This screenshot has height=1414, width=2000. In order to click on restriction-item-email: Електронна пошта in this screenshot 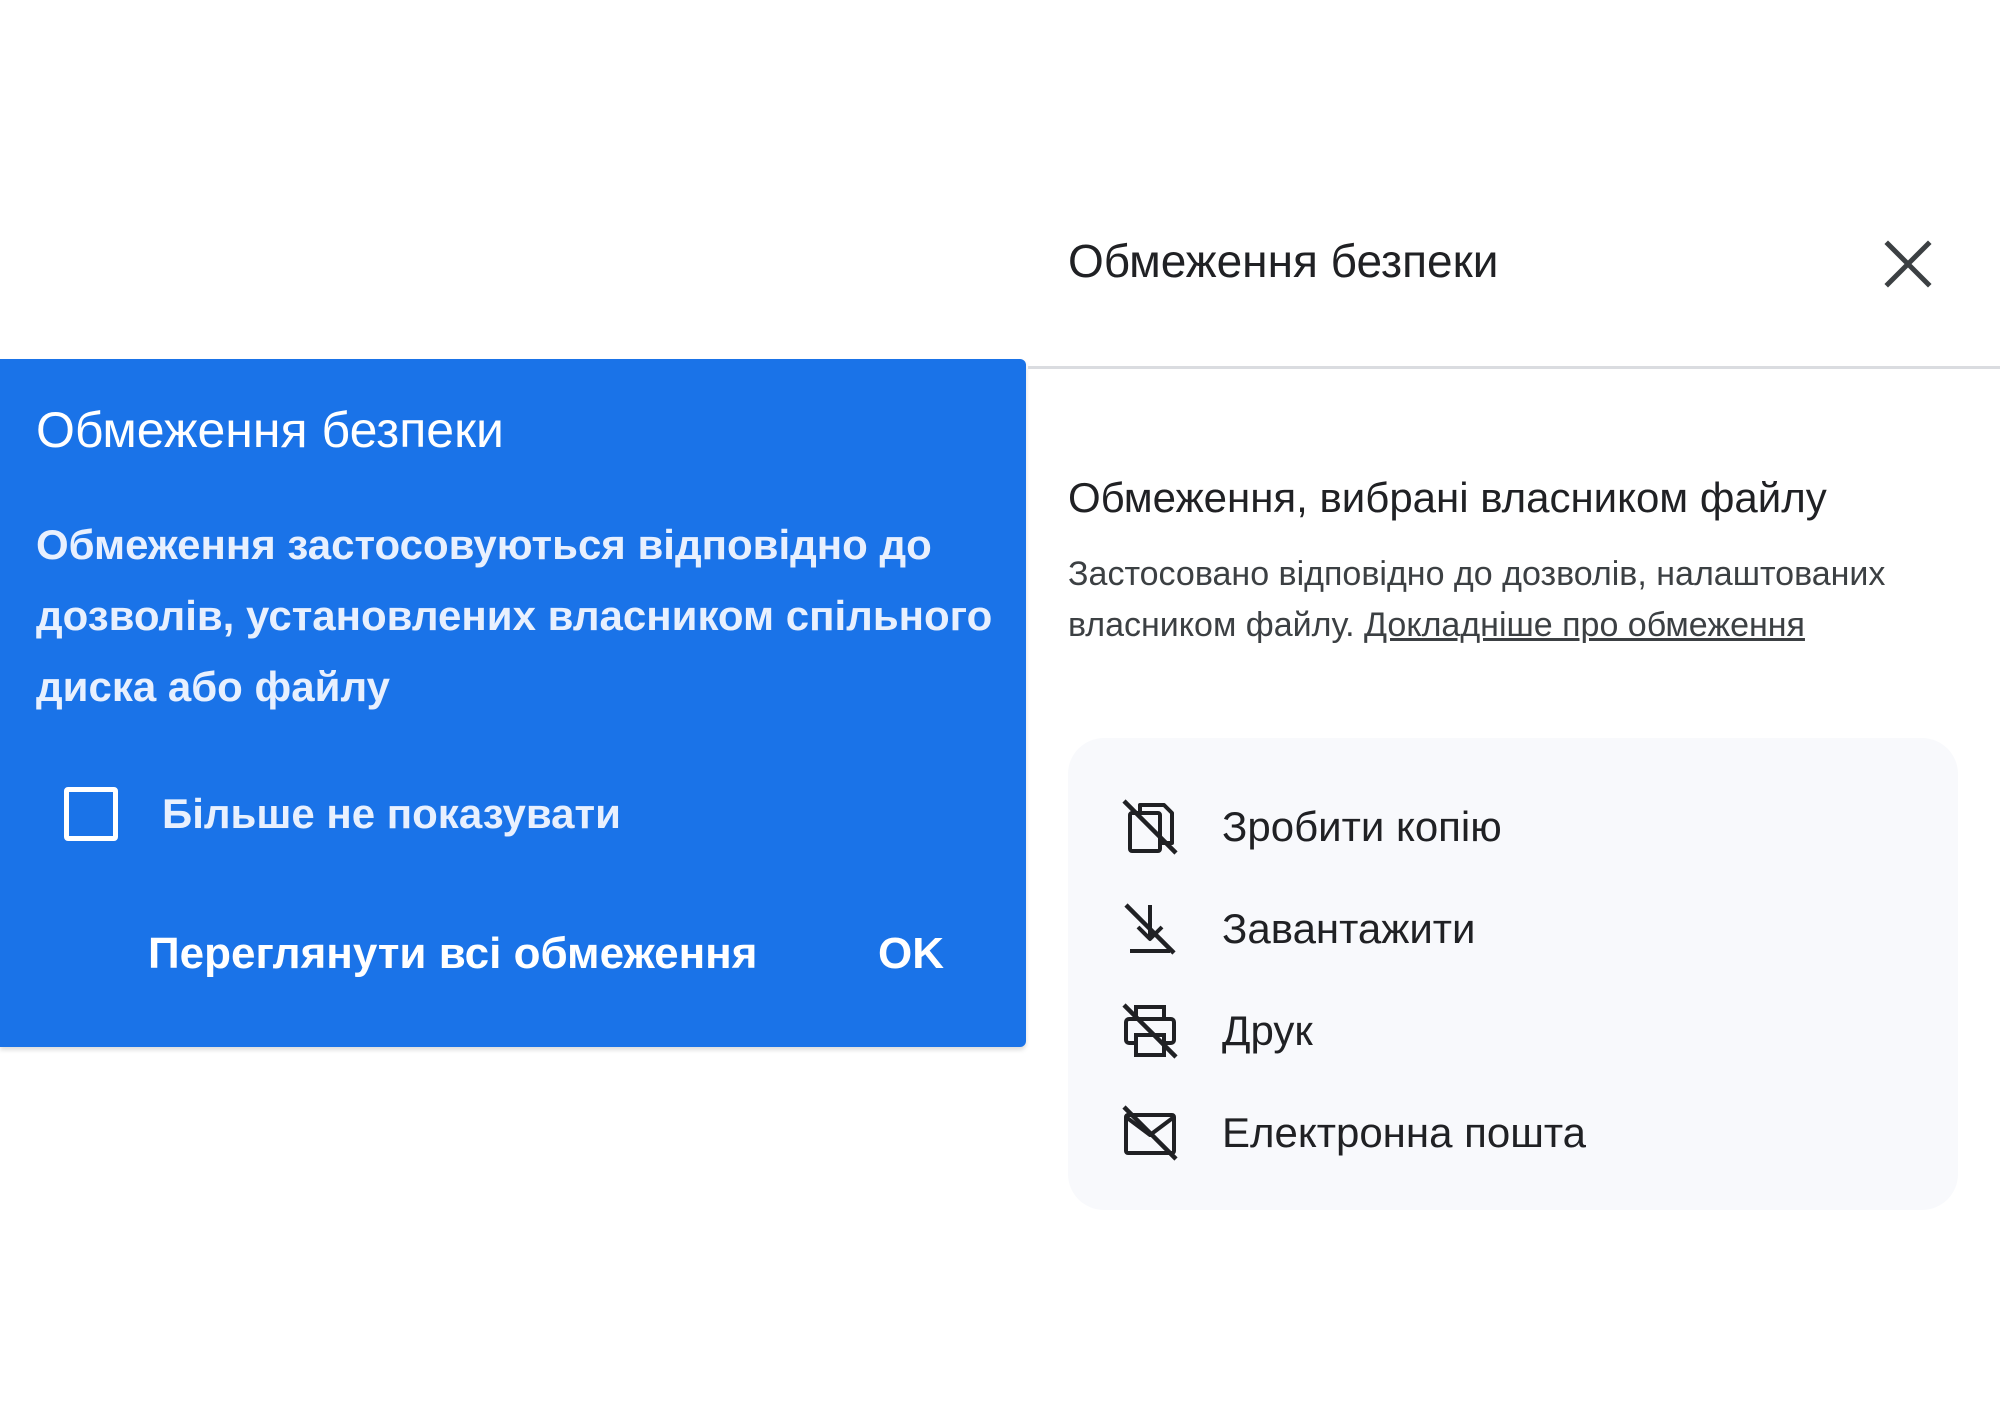, I will do `click(1353, 1133)`.